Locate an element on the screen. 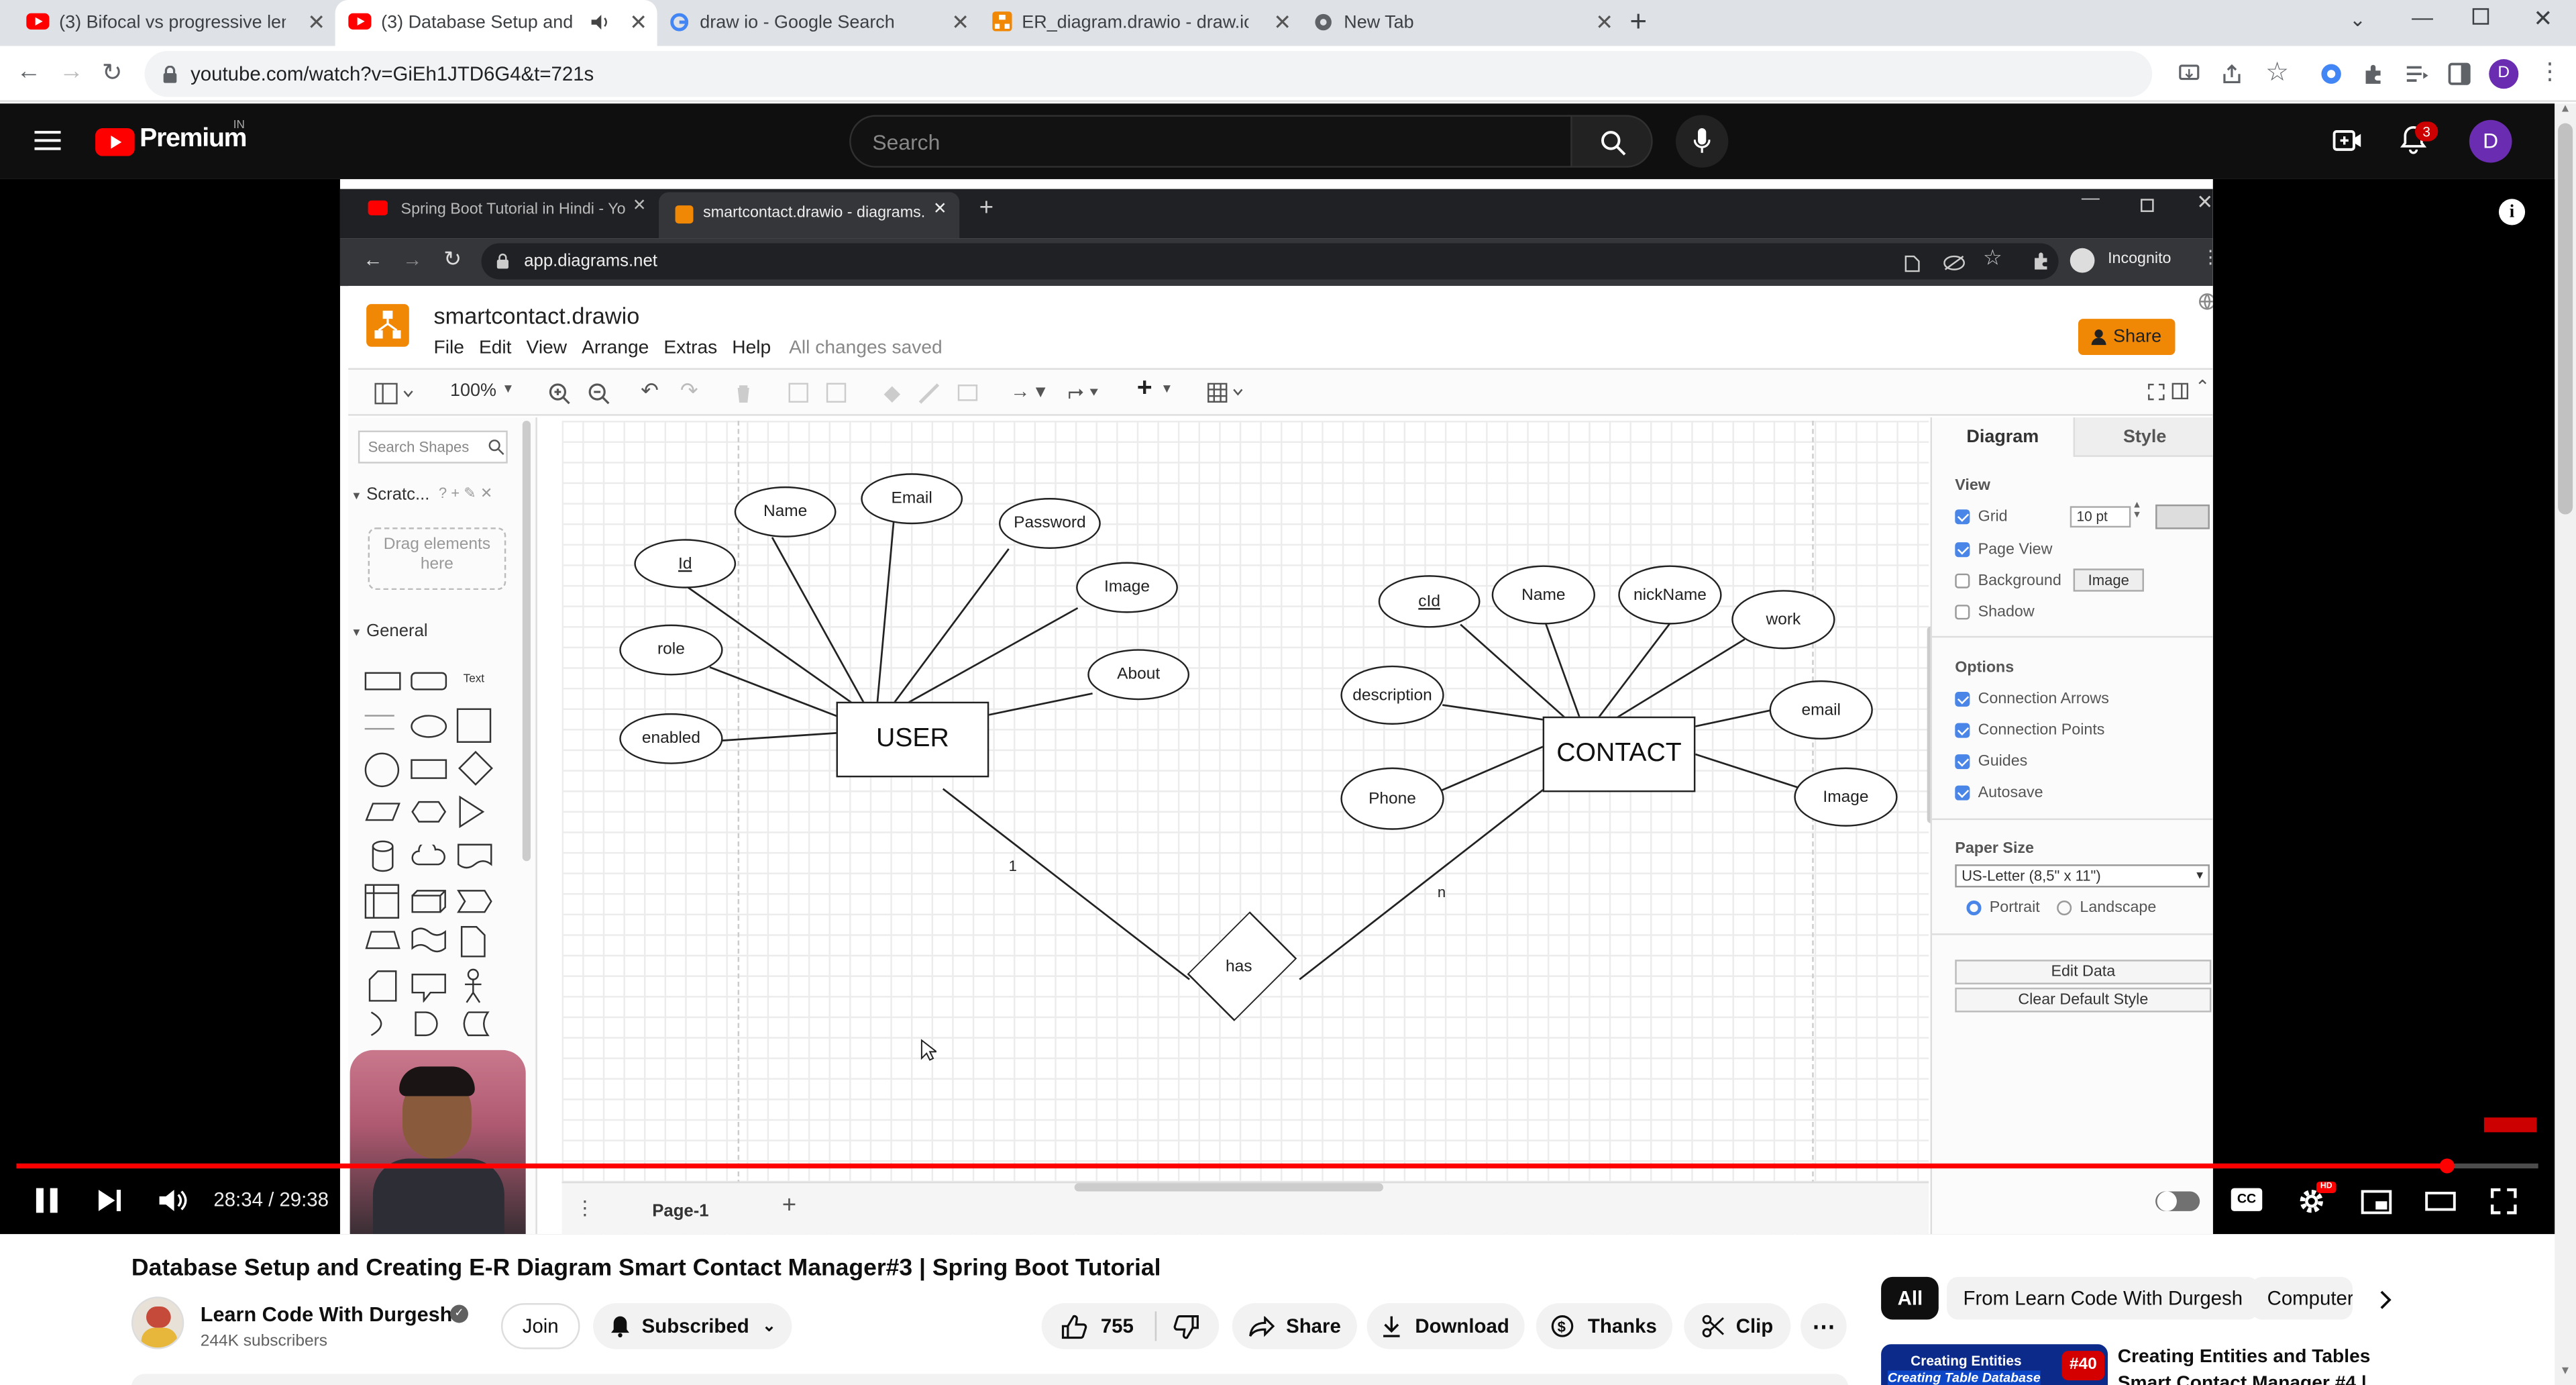  attribute-user-image: Image is located at coordinates (1127, 587).